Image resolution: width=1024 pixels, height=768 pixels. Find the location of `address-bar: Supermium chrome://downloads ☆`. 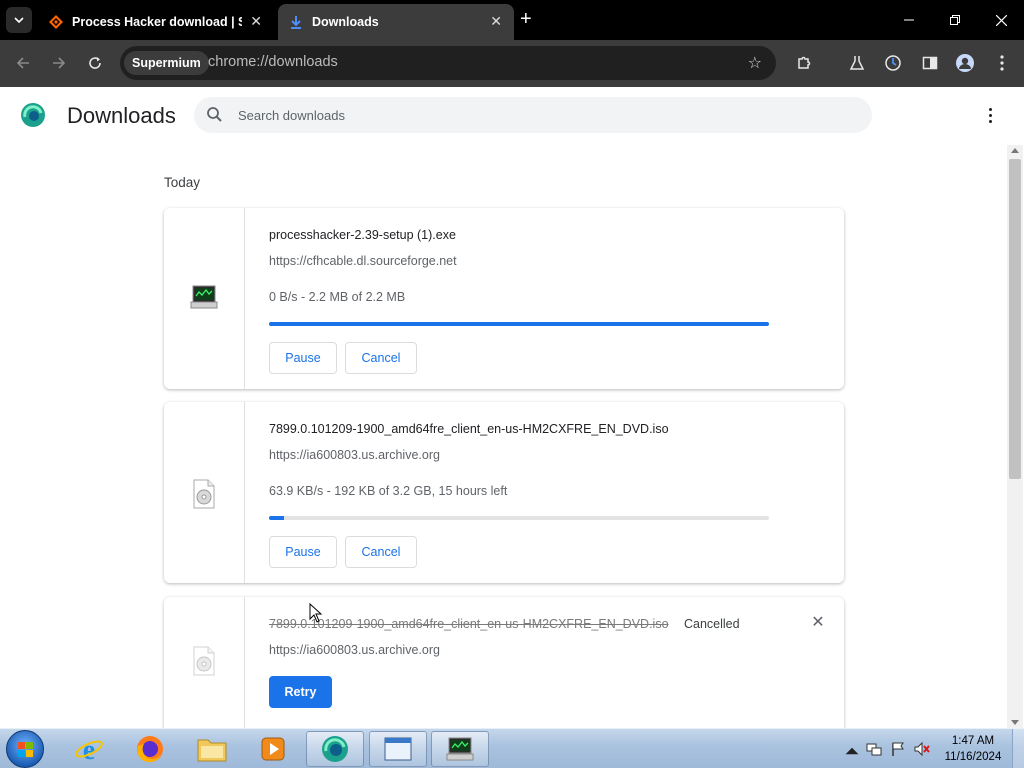

address-bar: Supermium chrome://downloads ☆ is located at coordinates (448, 63).